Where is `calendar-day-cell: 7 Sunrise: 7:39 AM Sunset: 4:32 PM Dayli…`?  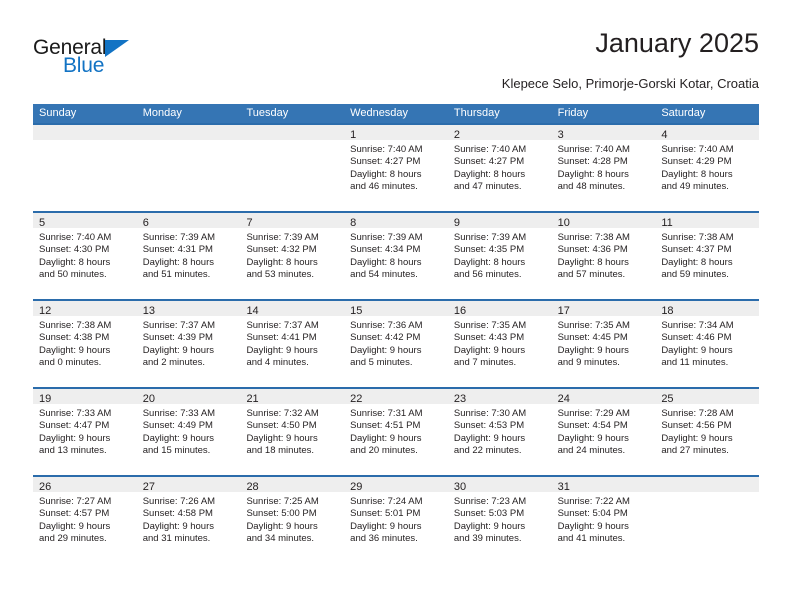 calendar-day-cell: 7 Sunrise: 7:39 AM Sunset: 4:32 PM Dayli… is located at coordinates (292, 256).